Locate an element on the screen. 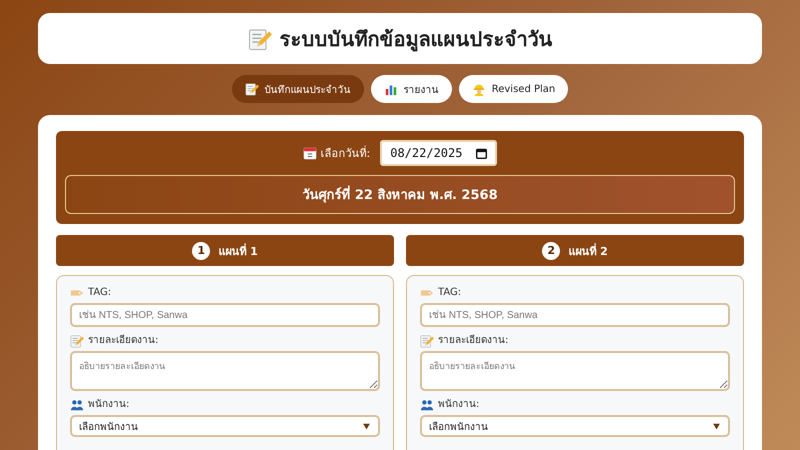 The width and height of the screenshot is (800, 450). date-label: เลือกวันที่: is located at coordinates (345, 153).